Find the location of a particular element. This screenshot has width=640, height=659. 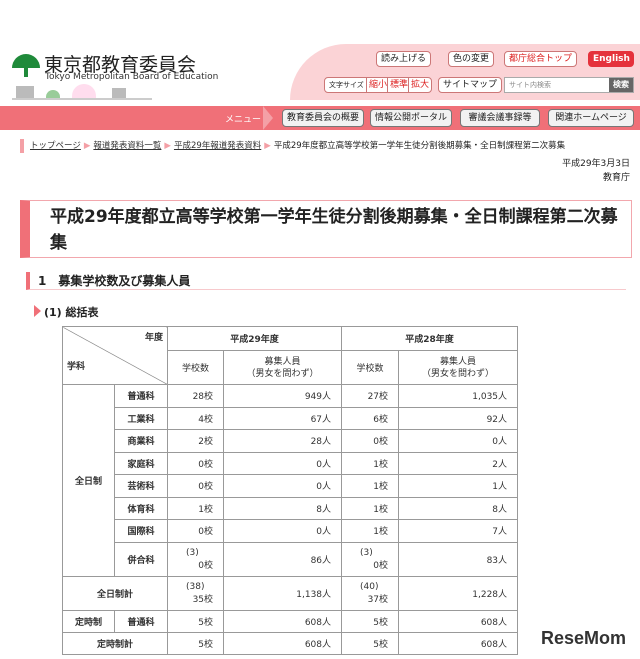

table-cell: 92人 is located at coordinates (458, 418).